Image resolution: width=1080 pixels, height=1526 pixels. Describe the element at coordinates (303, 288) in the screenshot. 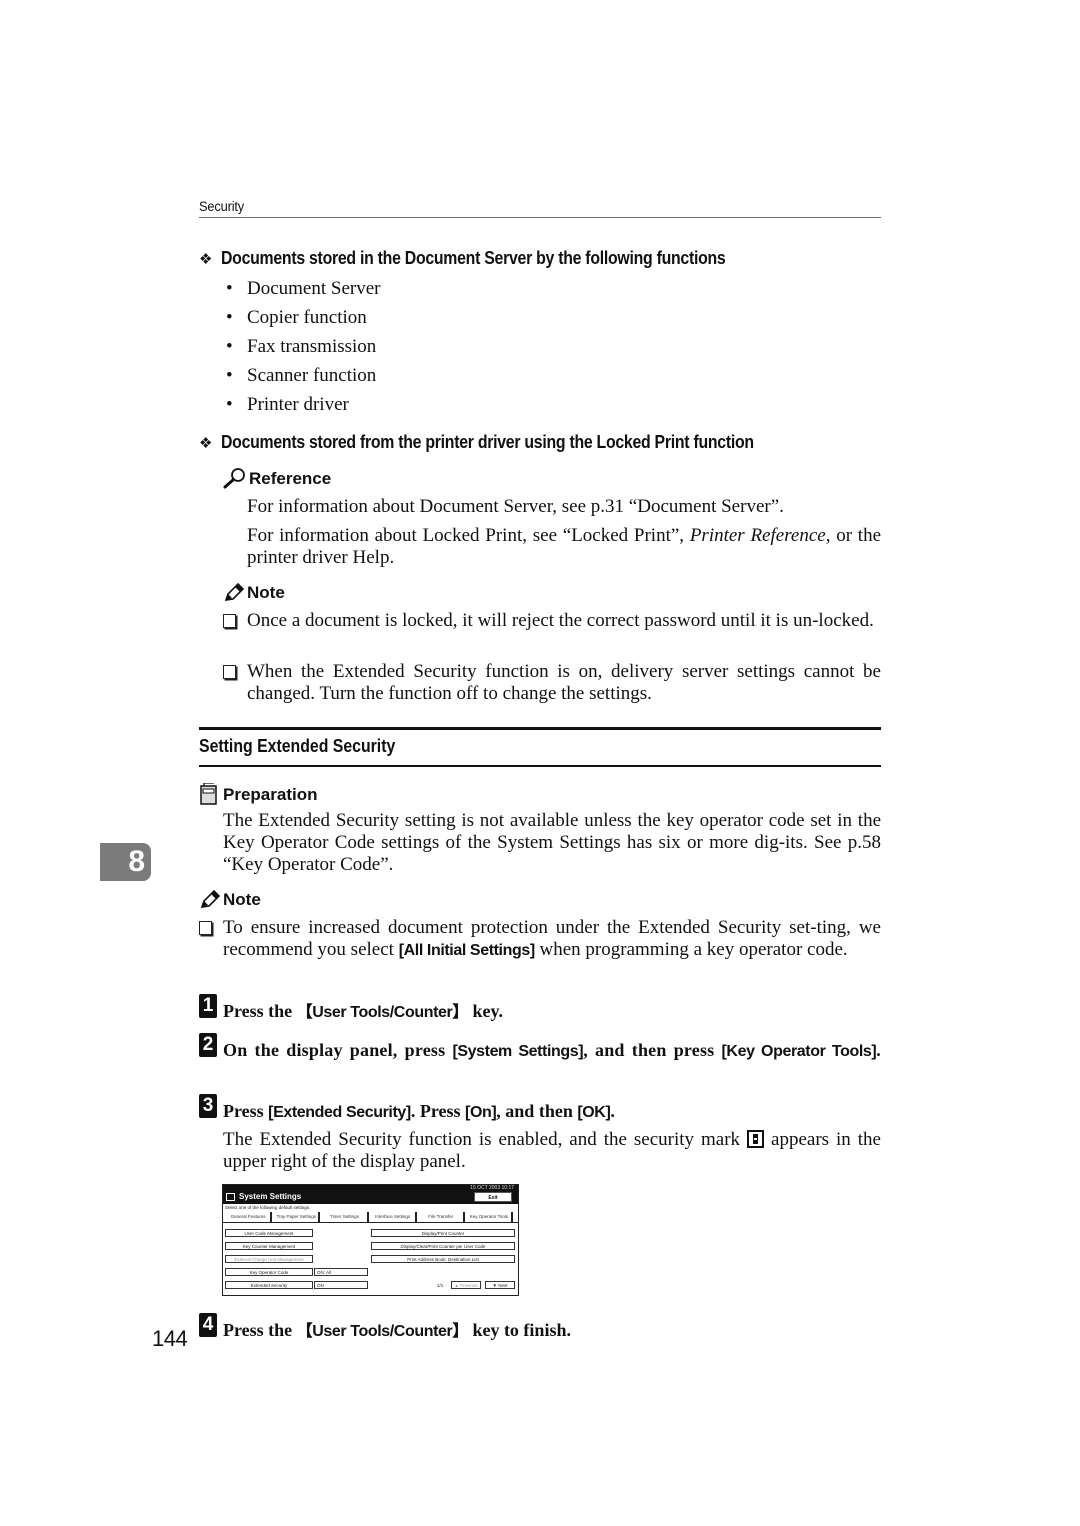

I see `list-item: • Document Server` at that location.